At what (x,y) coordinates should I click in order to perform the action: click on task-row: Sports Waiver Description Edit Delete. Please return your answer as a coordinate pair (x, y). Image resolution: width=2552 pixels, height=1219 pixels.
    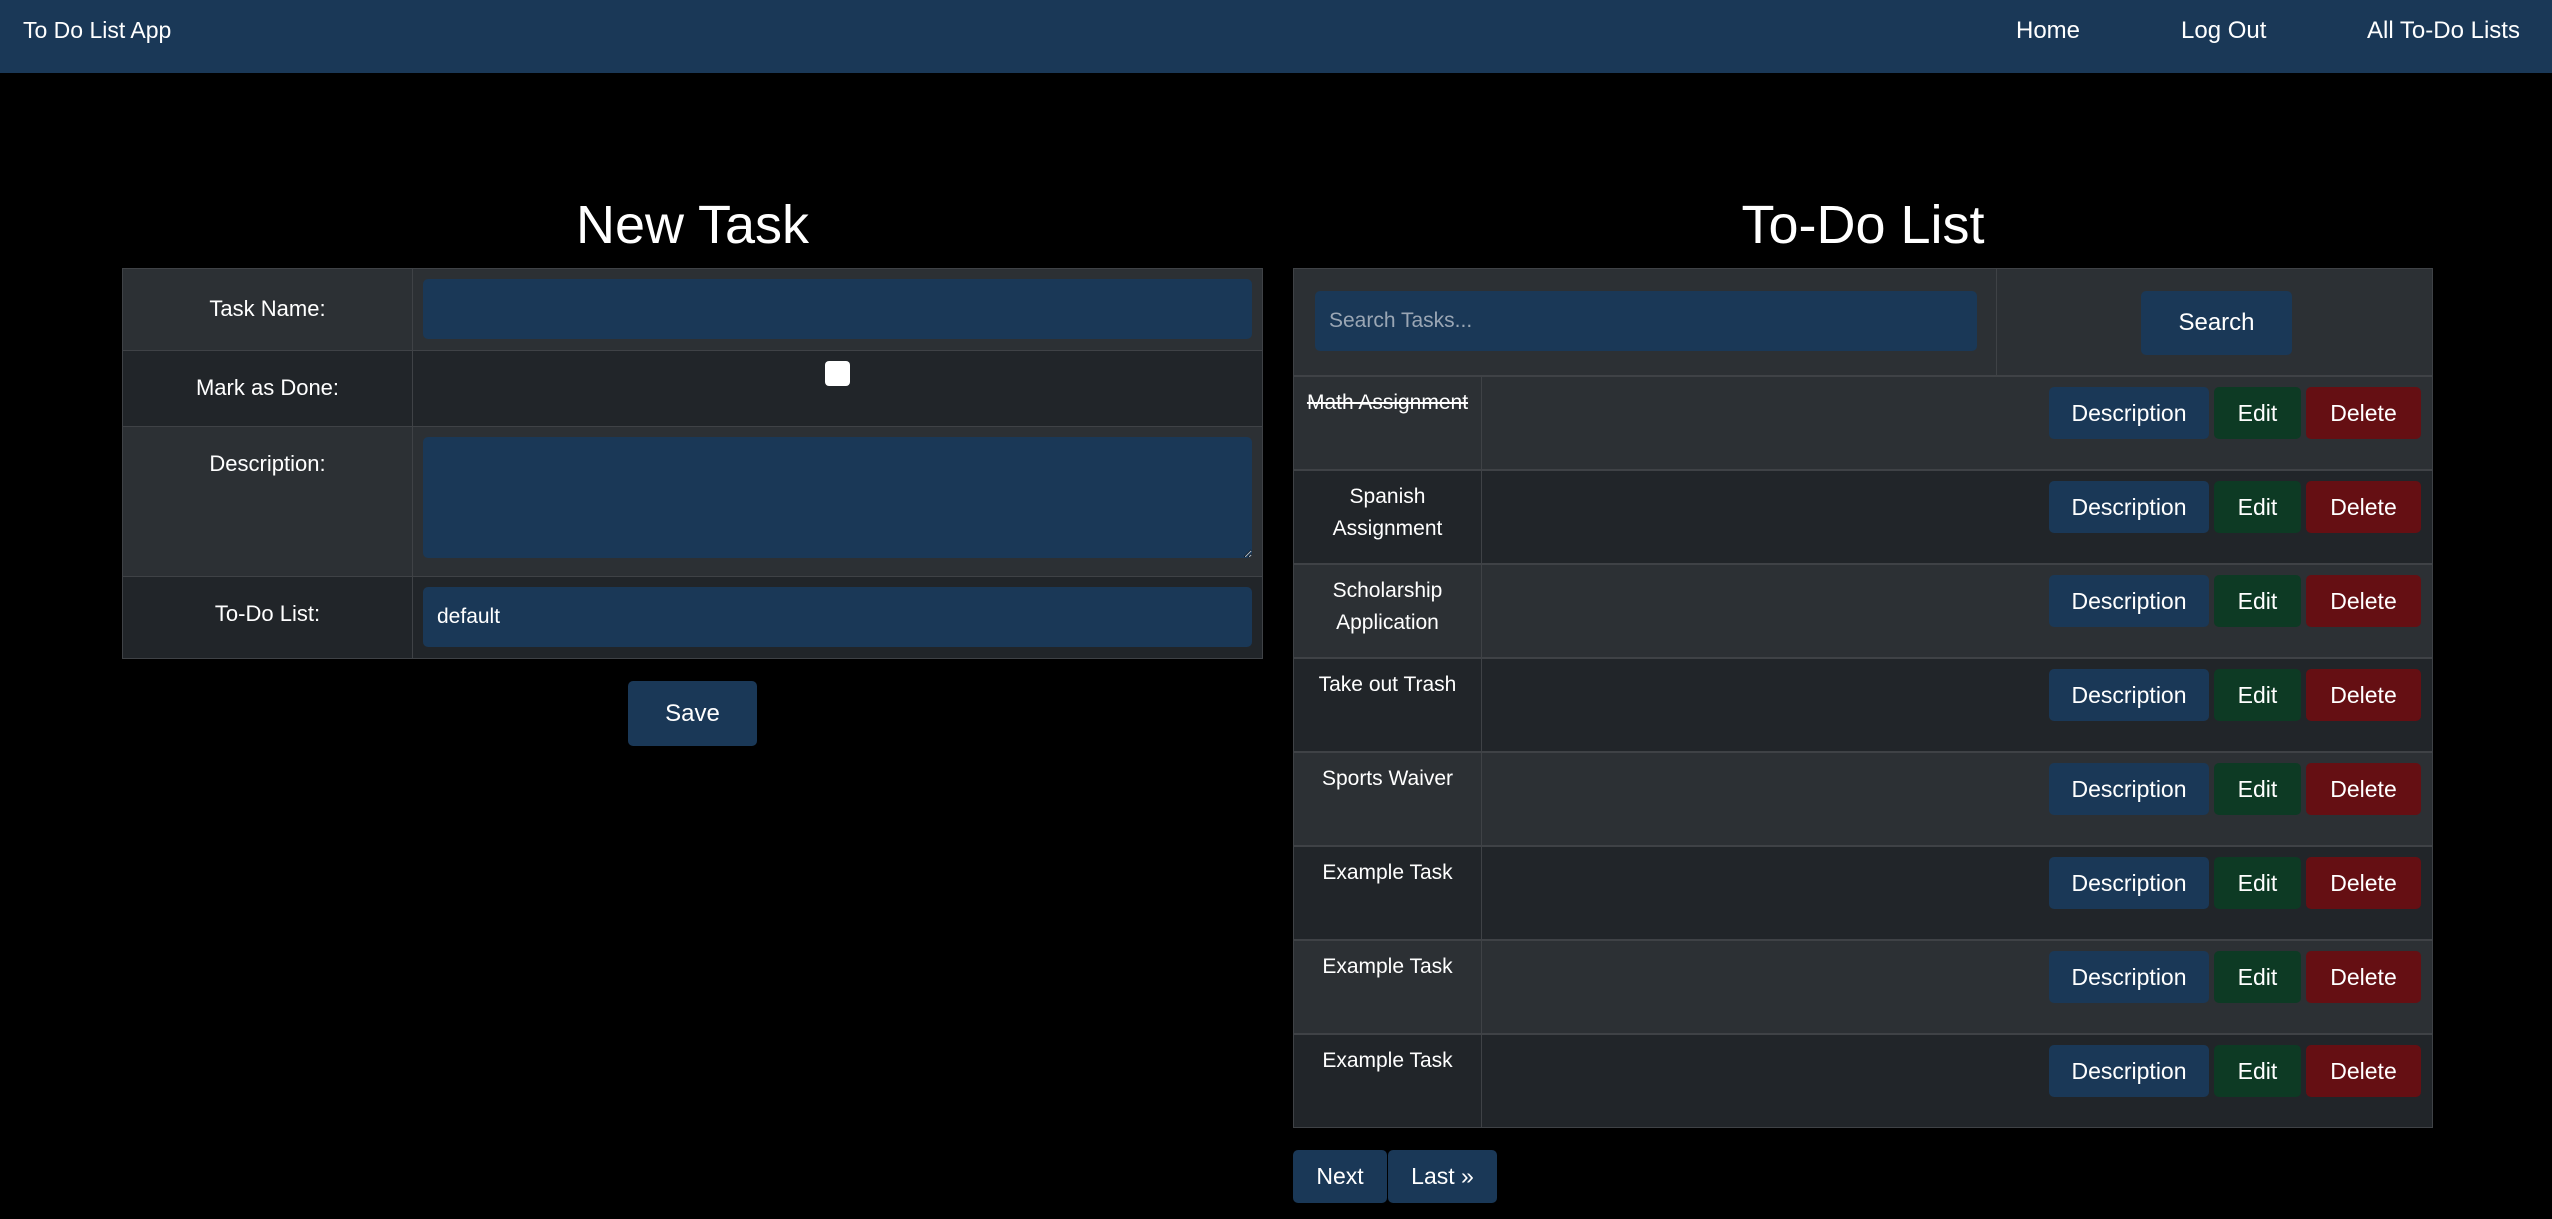
    Looking at the image, I should click on (1863, 799).